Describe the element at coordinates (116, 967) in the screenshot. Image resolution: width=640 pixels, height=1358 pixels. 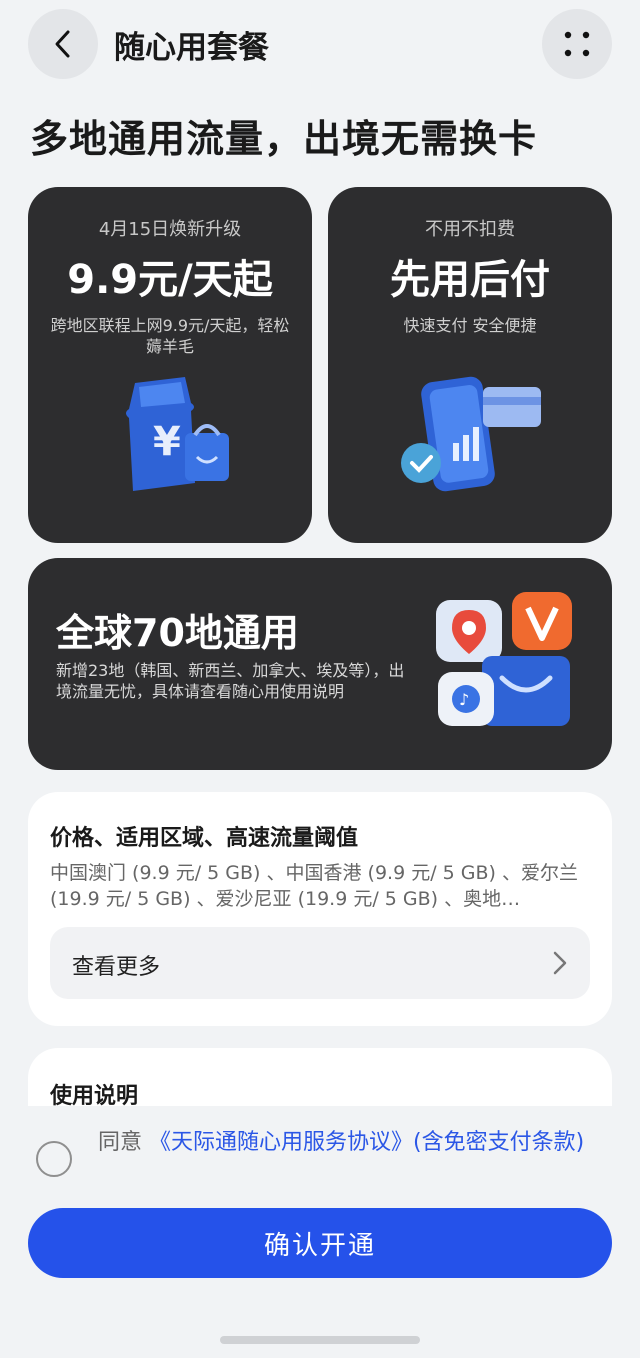
I see `view-more-label: 查看更多` at that location.